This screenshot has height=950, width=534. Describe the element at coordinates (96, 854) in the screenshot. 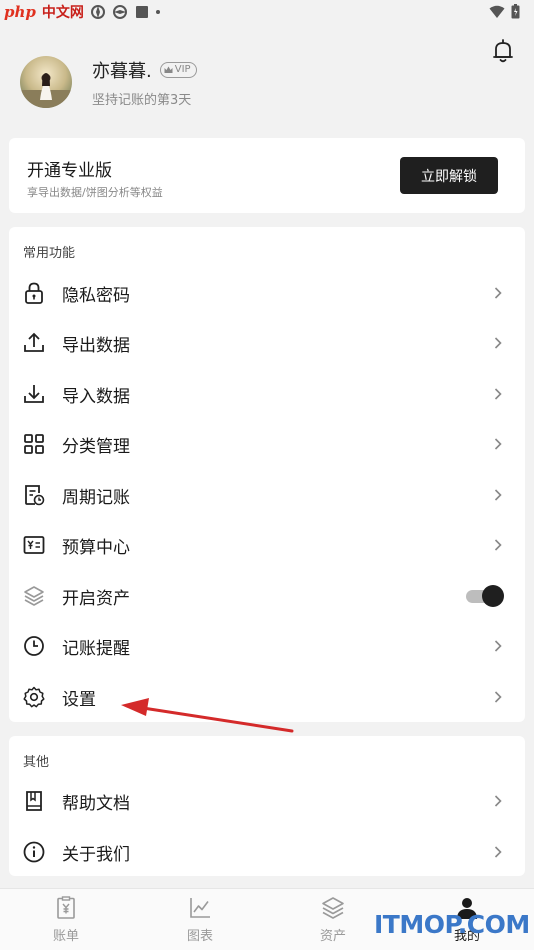

I see `menu-item-label: 关于我们` at that location.